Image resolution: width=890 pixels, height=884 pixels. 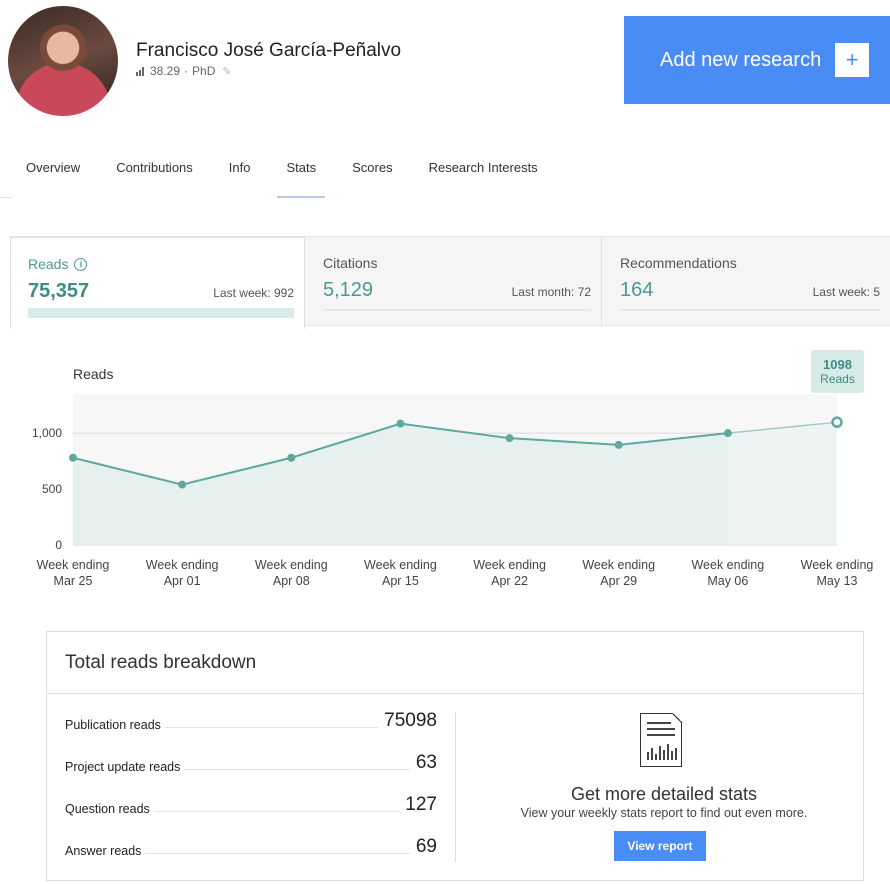 What do you see at coordinates (182, 581) in the screenshot?
I see `x-tick-label: Apr 01` at bounding box center [182, 581].